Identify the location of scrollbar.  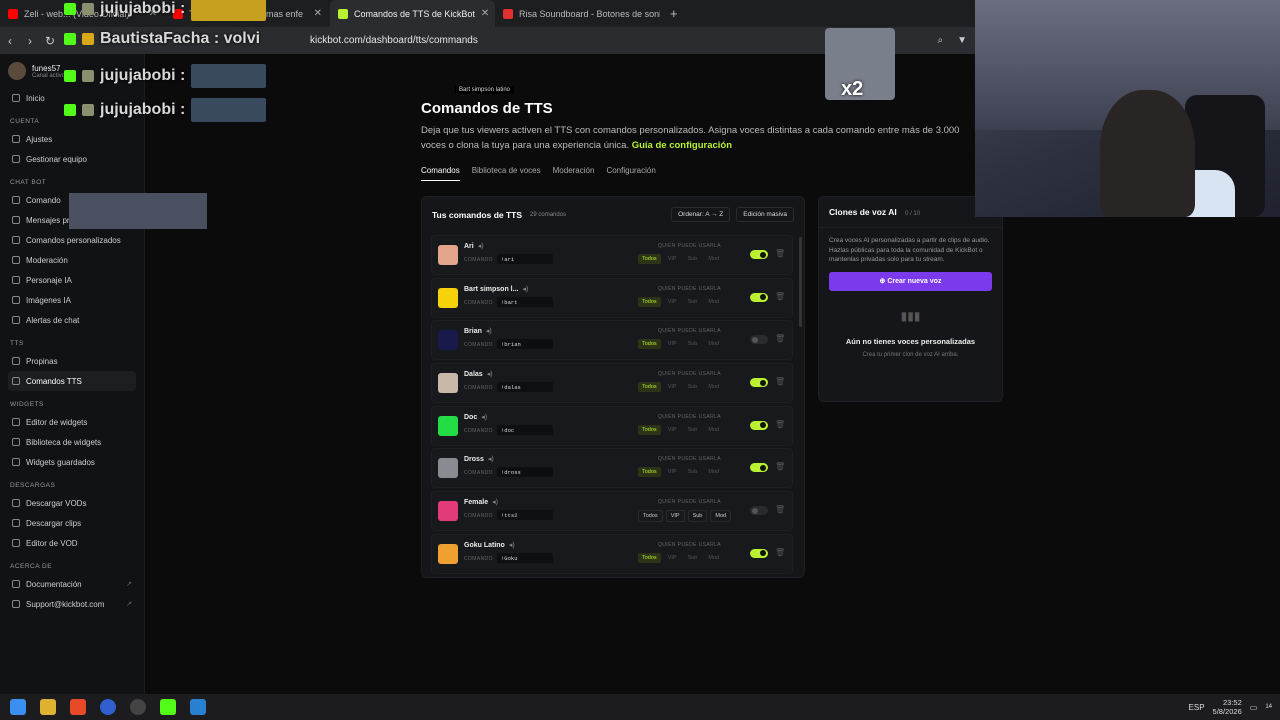
(800, 282).